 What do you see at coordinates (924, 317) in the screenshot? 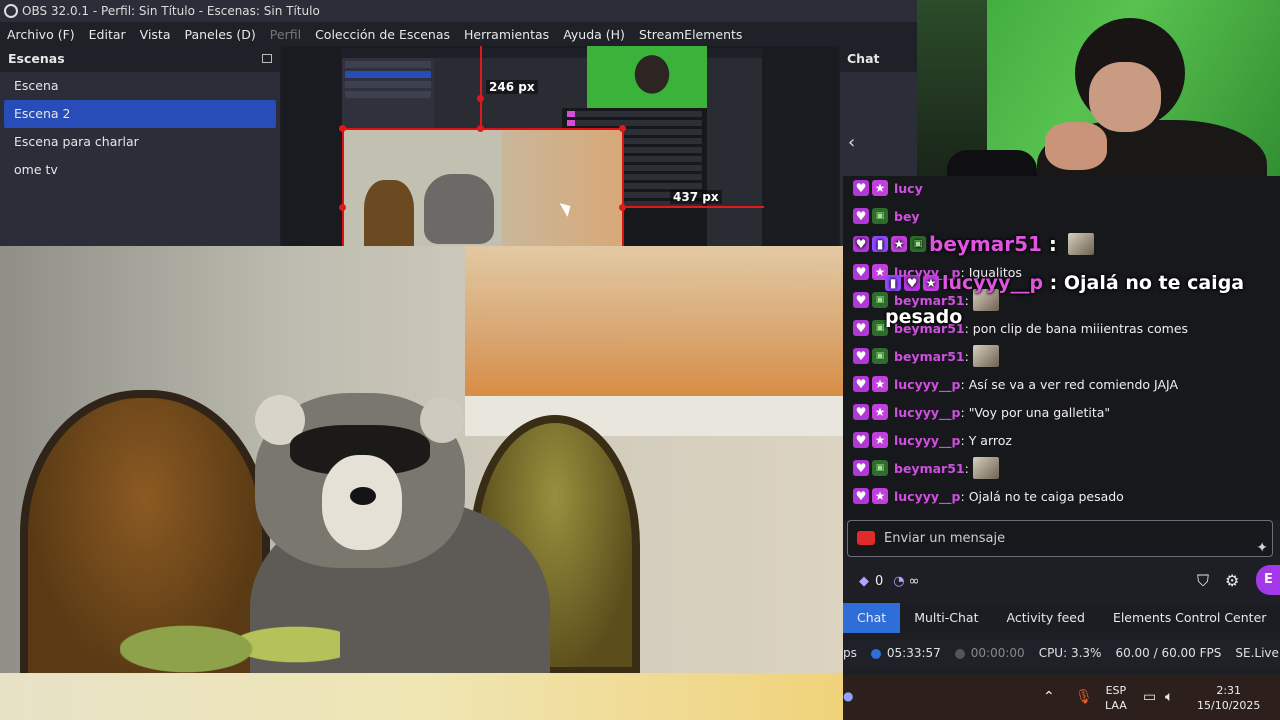
I see `alert-message-continued: pesado` at bounding box center [924, 317].